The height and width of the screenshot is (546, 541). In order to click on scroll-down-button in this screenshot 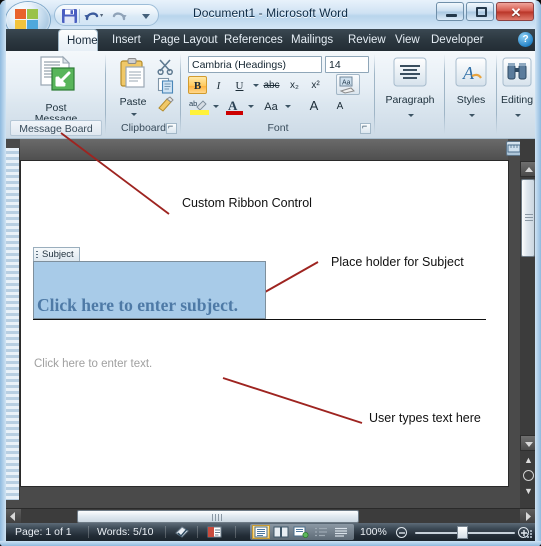, I will do `click(528, 443)`.